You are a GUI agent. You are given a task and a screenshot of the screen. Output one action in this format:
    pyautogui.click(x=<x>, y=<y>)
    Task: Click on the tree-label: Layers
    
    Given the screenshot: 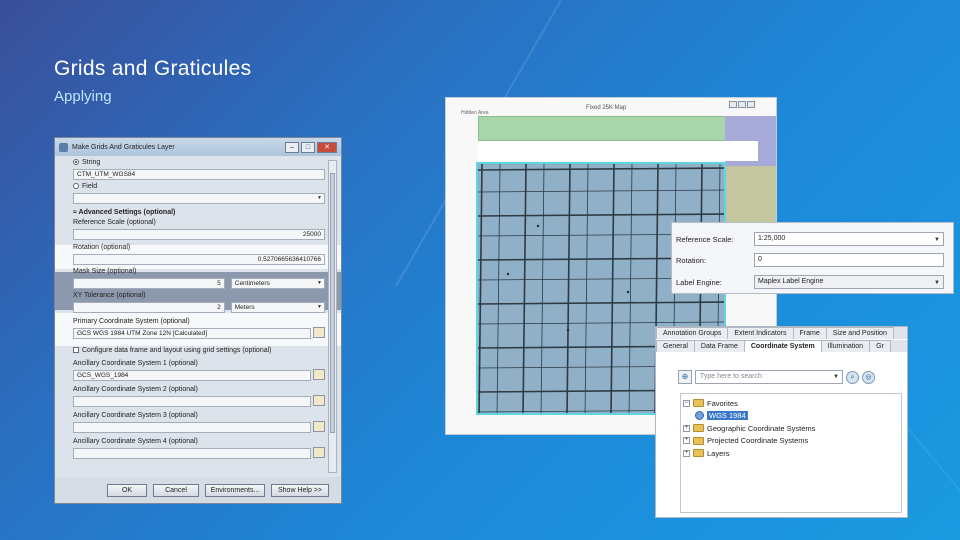 What is the action you would take?
    pyautogui.click(x=718, y=453)
    